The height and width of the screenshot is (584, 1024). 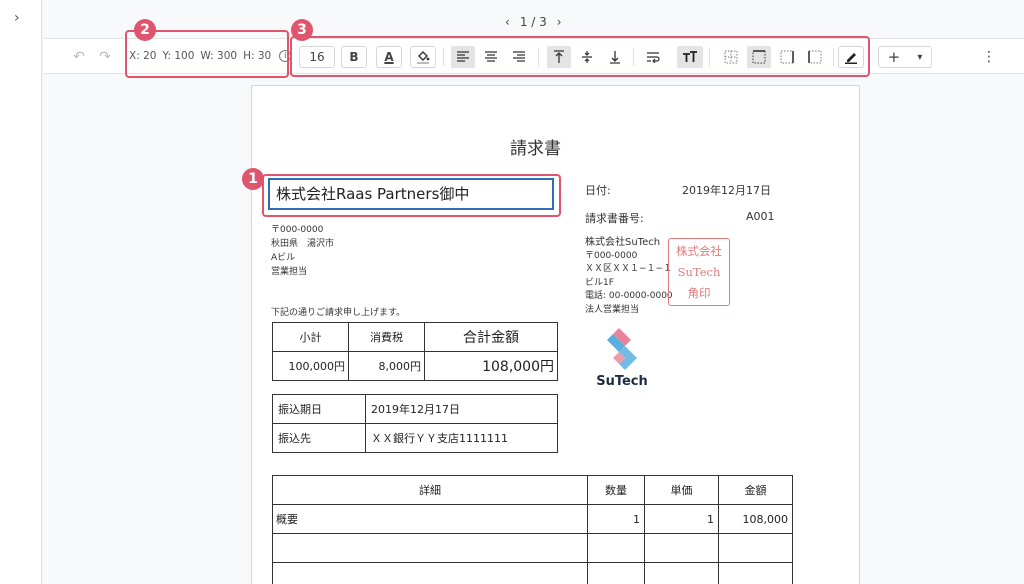 What do you see at coordinates (559, 22) in the screenshot?
I see `next-page-button: ›` at bounding box center [559, 22].